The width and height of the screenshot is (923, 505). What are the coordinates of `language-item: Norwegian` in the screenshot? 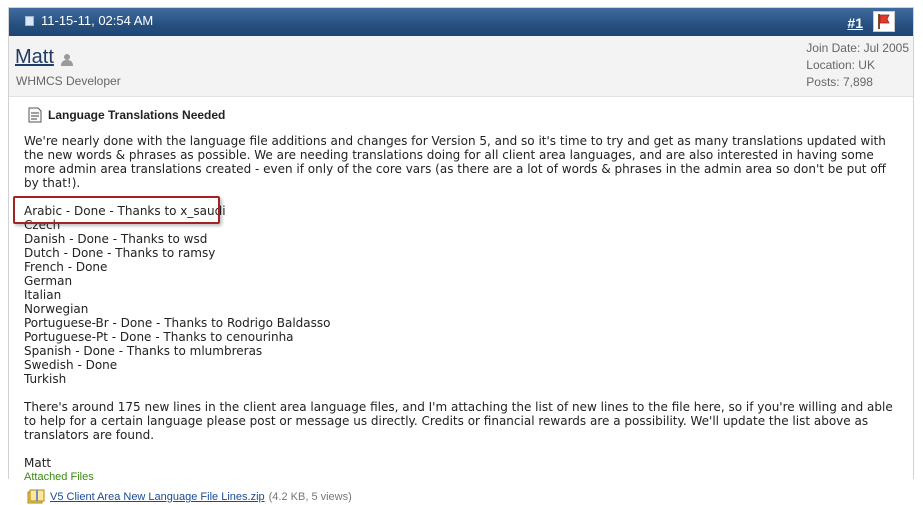 It's located at (56, 309).